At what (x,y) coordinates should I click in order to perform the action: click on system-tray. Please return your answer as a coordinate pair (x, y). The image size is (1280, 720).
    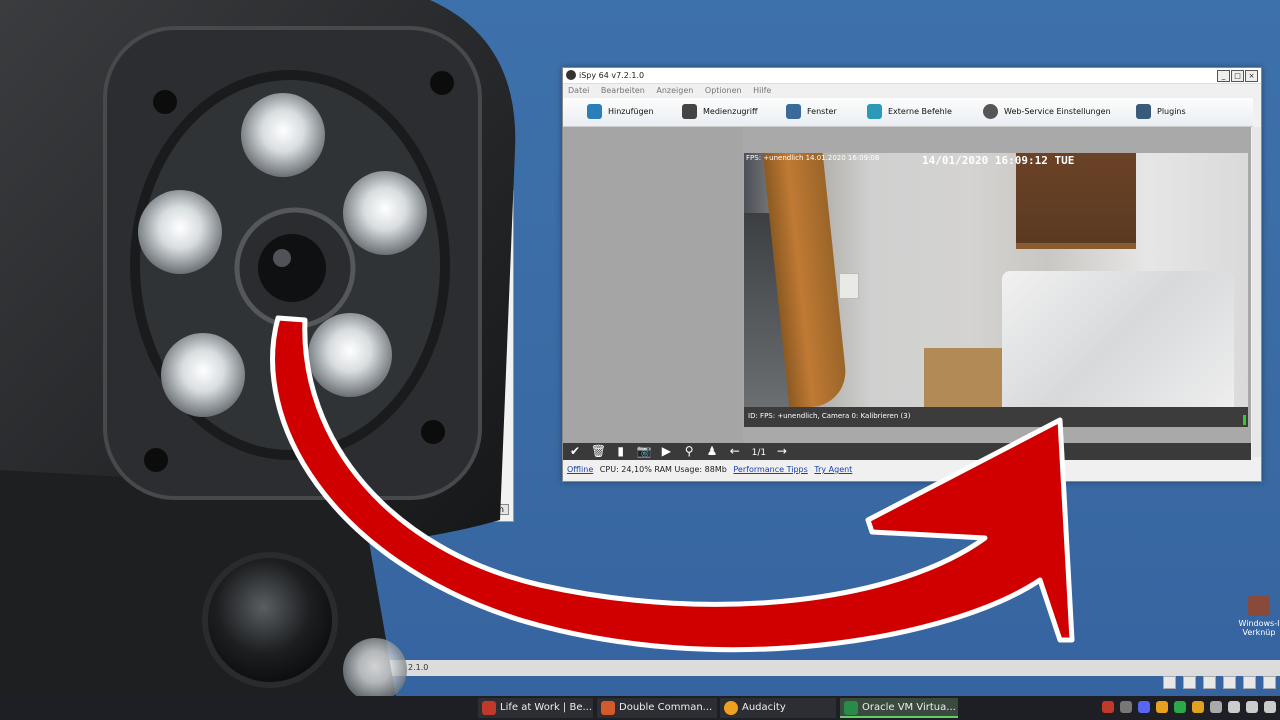
    Looking at the image, I should click on (1189, 707).